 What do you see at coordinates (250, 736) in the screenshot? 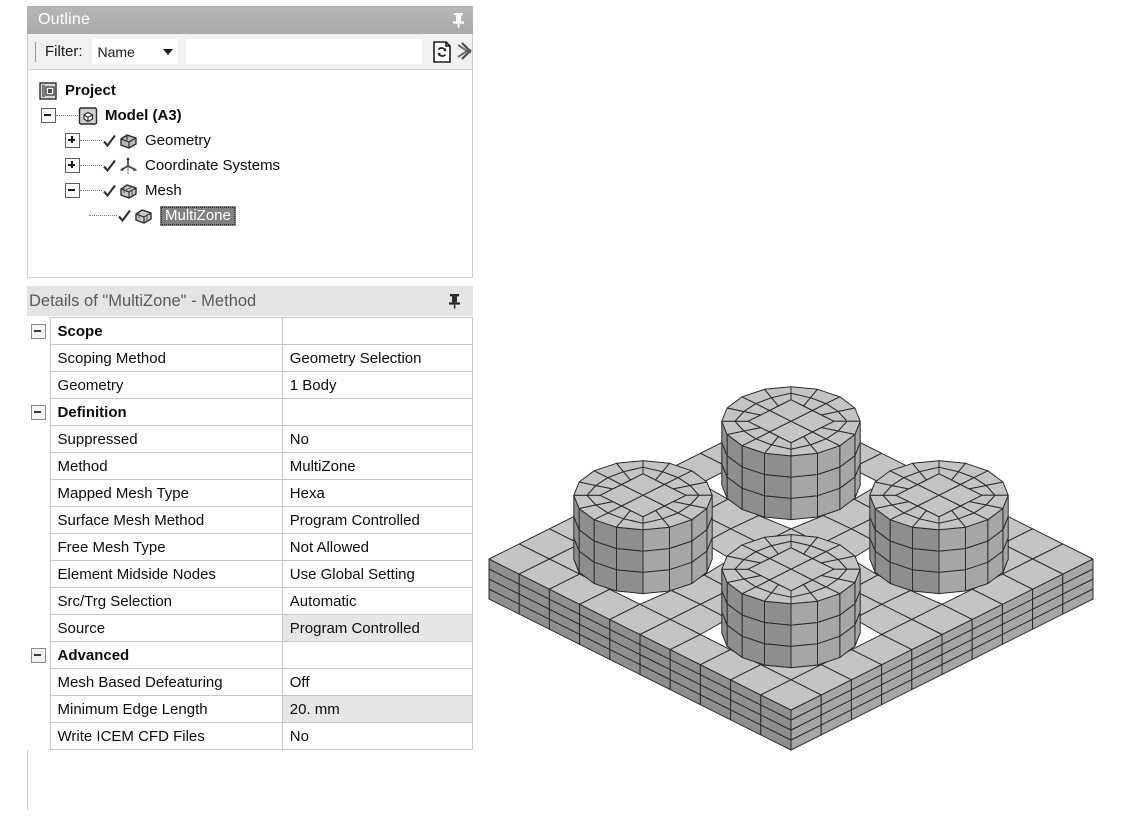
I see `table-row: Write ICEM CFD Files No` at bounding box center [250, 736].